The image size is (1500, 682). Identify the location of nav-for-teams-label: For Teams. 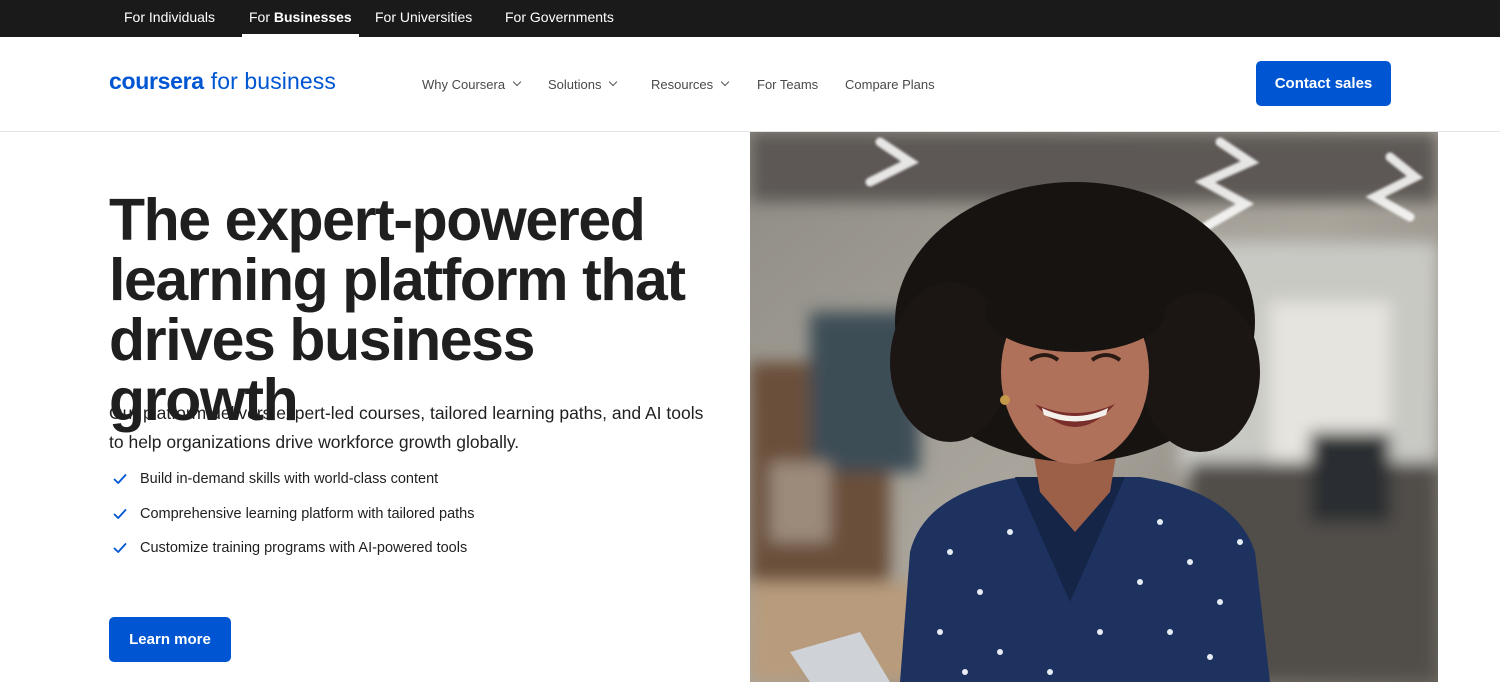
(788, 84).